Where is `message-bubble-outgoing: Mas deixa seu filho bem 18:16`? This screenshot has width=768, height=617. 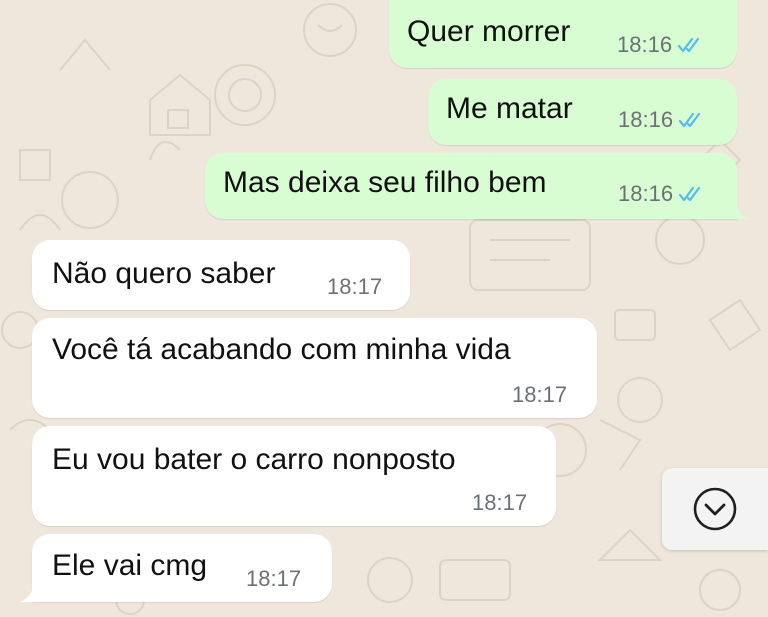
message-bubble-outgoing: Mas deixa seu filho bem 18:16 is located at coordinates (471, 186).